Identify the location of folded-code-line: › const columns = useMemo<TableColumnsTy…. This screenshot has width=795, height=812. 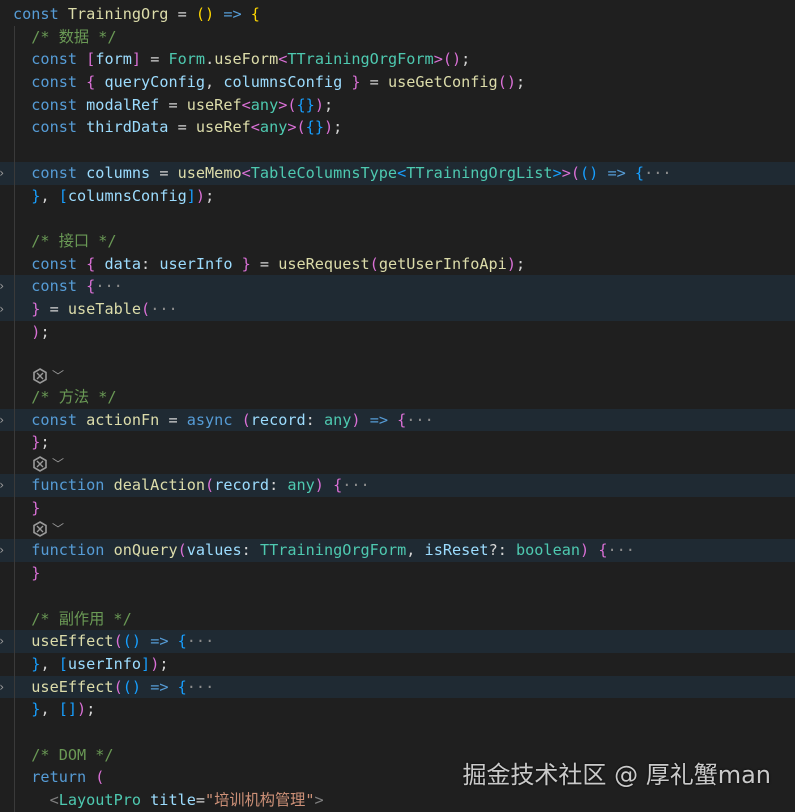
(397, 173).